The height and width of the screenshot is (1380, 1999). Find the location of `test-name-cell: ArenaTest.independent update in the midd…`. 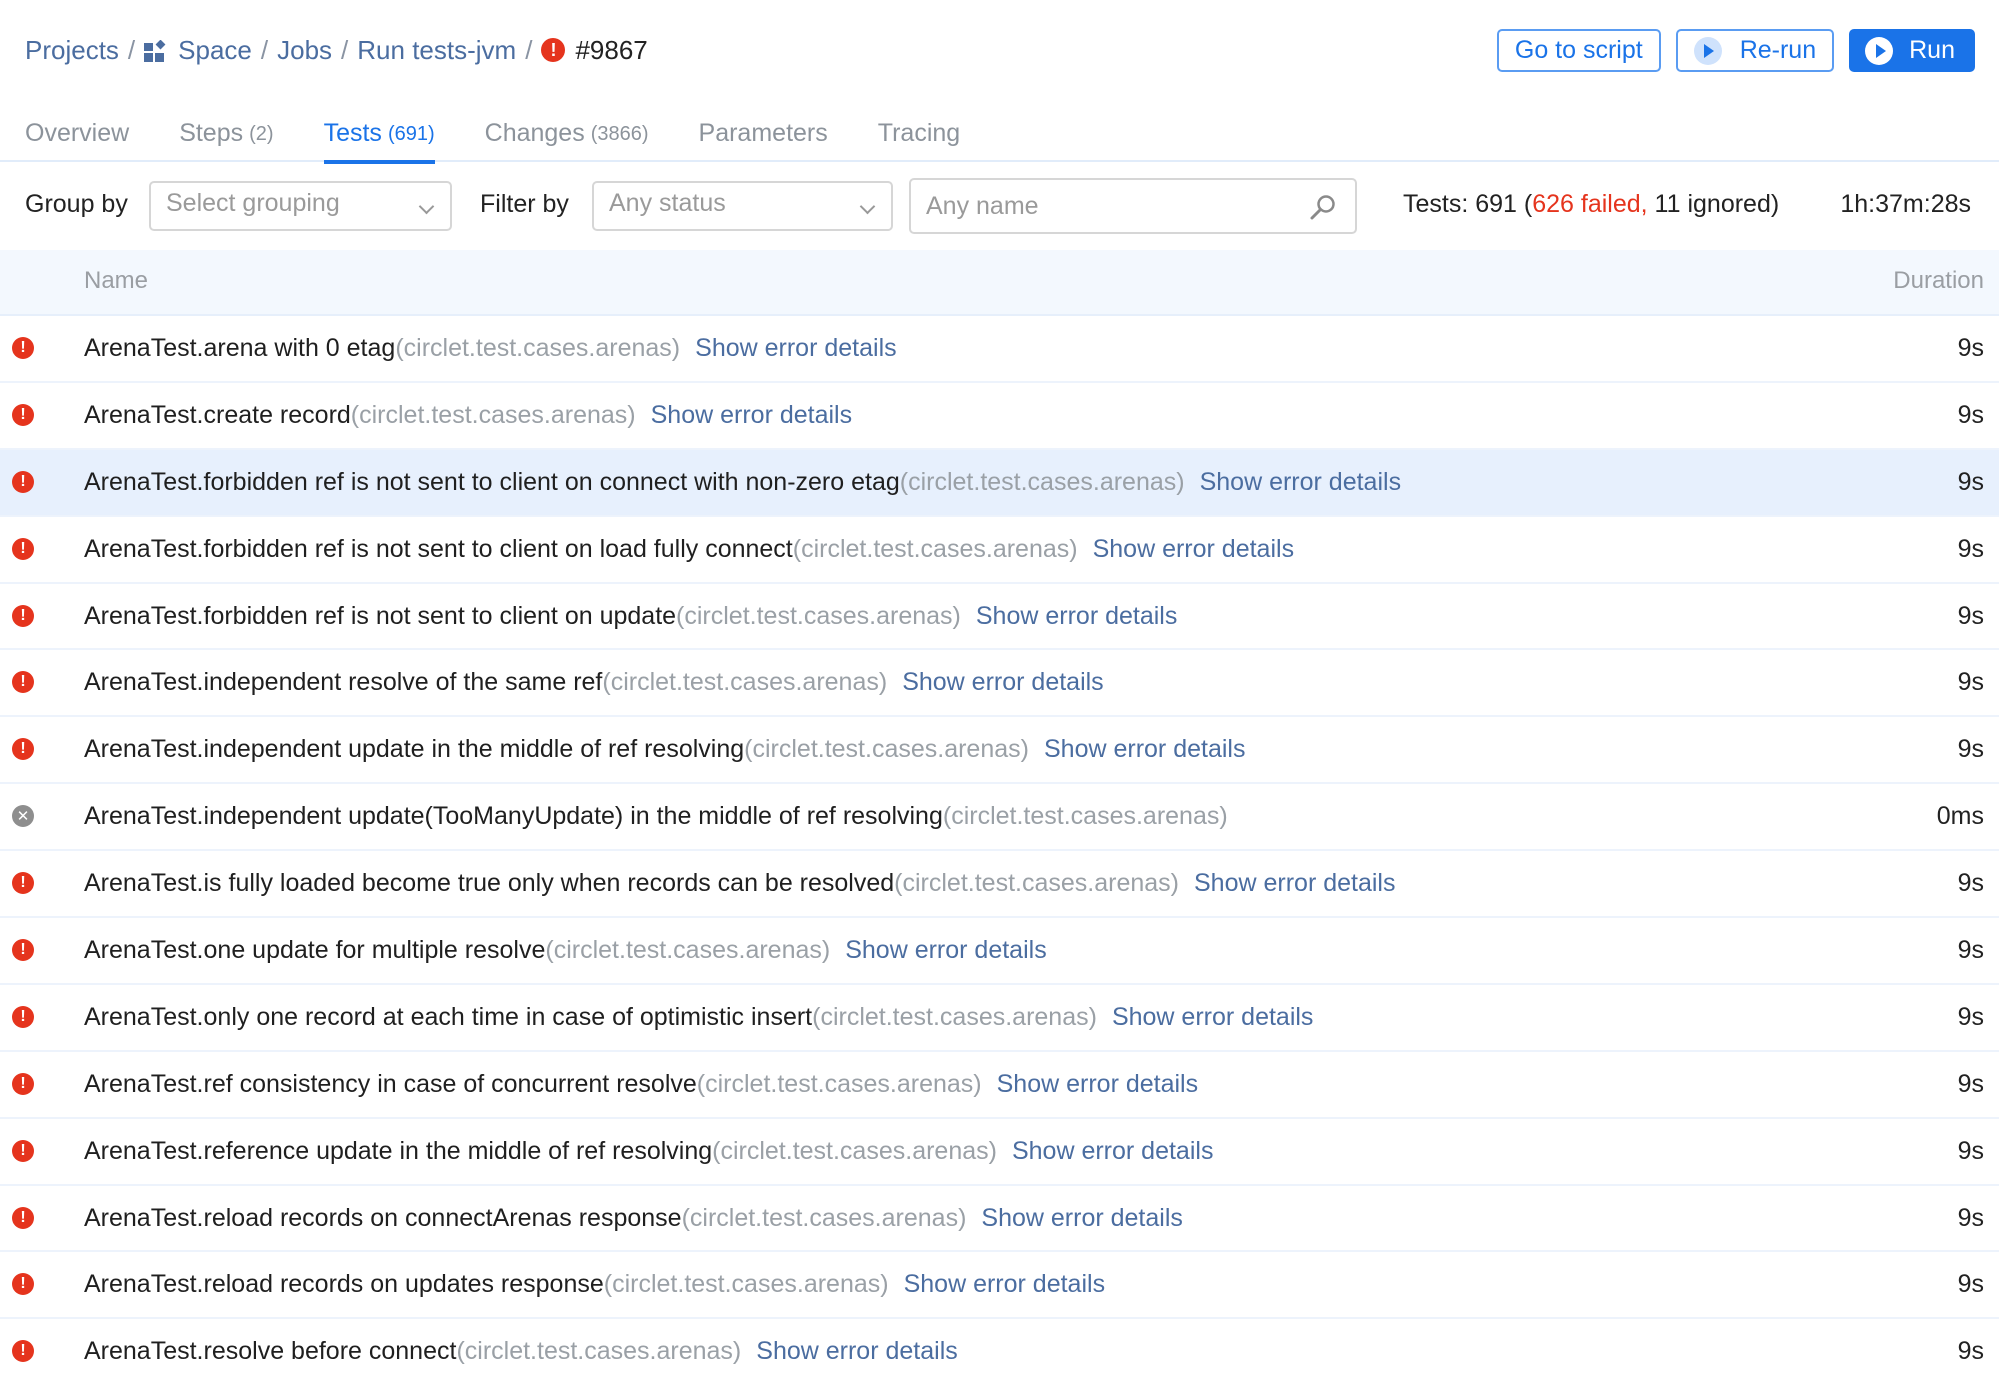

test-name-cell: ArenaTest.independent update in the midd… is located at coordinates (664, 749).